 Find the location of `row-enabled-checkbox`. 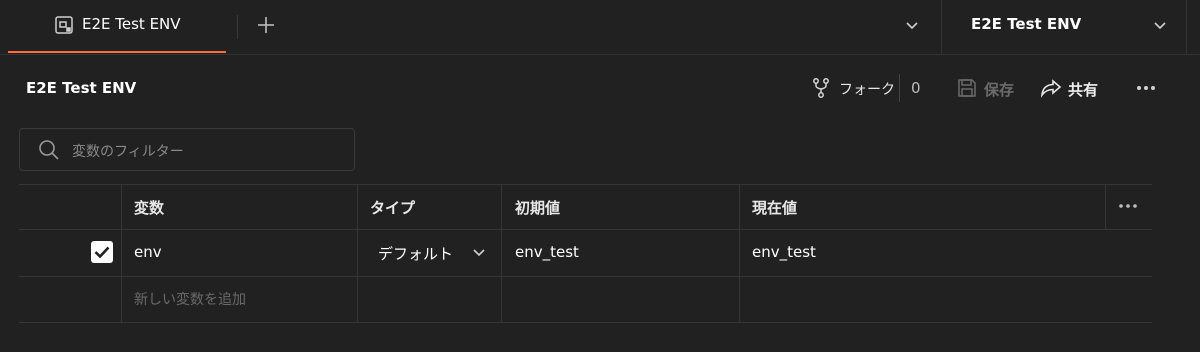

row-enabled-checkbox is located at coordinates (102, 252).